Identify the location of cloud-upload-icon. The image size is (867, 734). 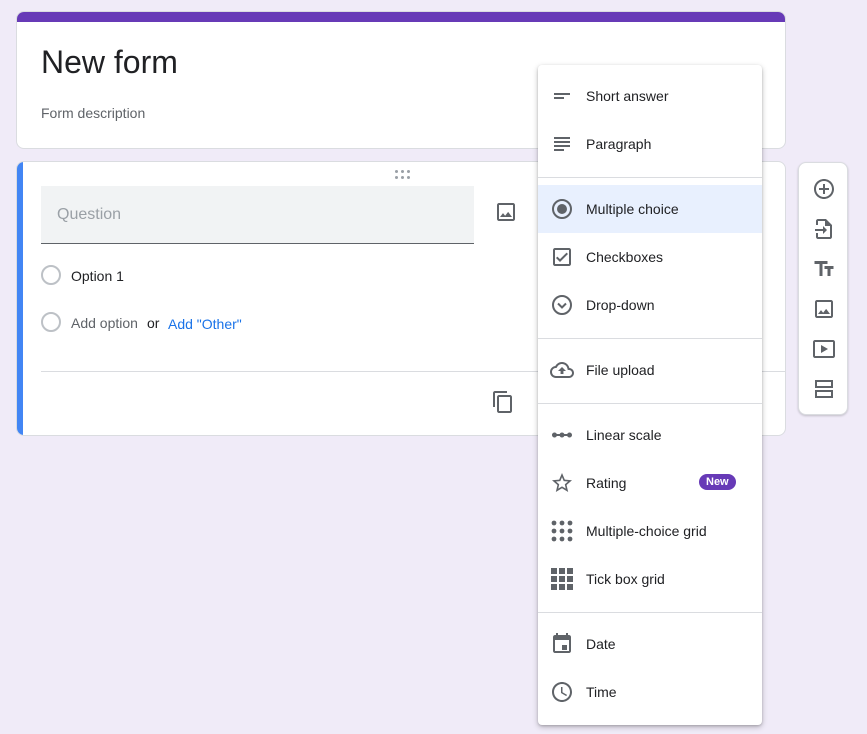
(562, 370).